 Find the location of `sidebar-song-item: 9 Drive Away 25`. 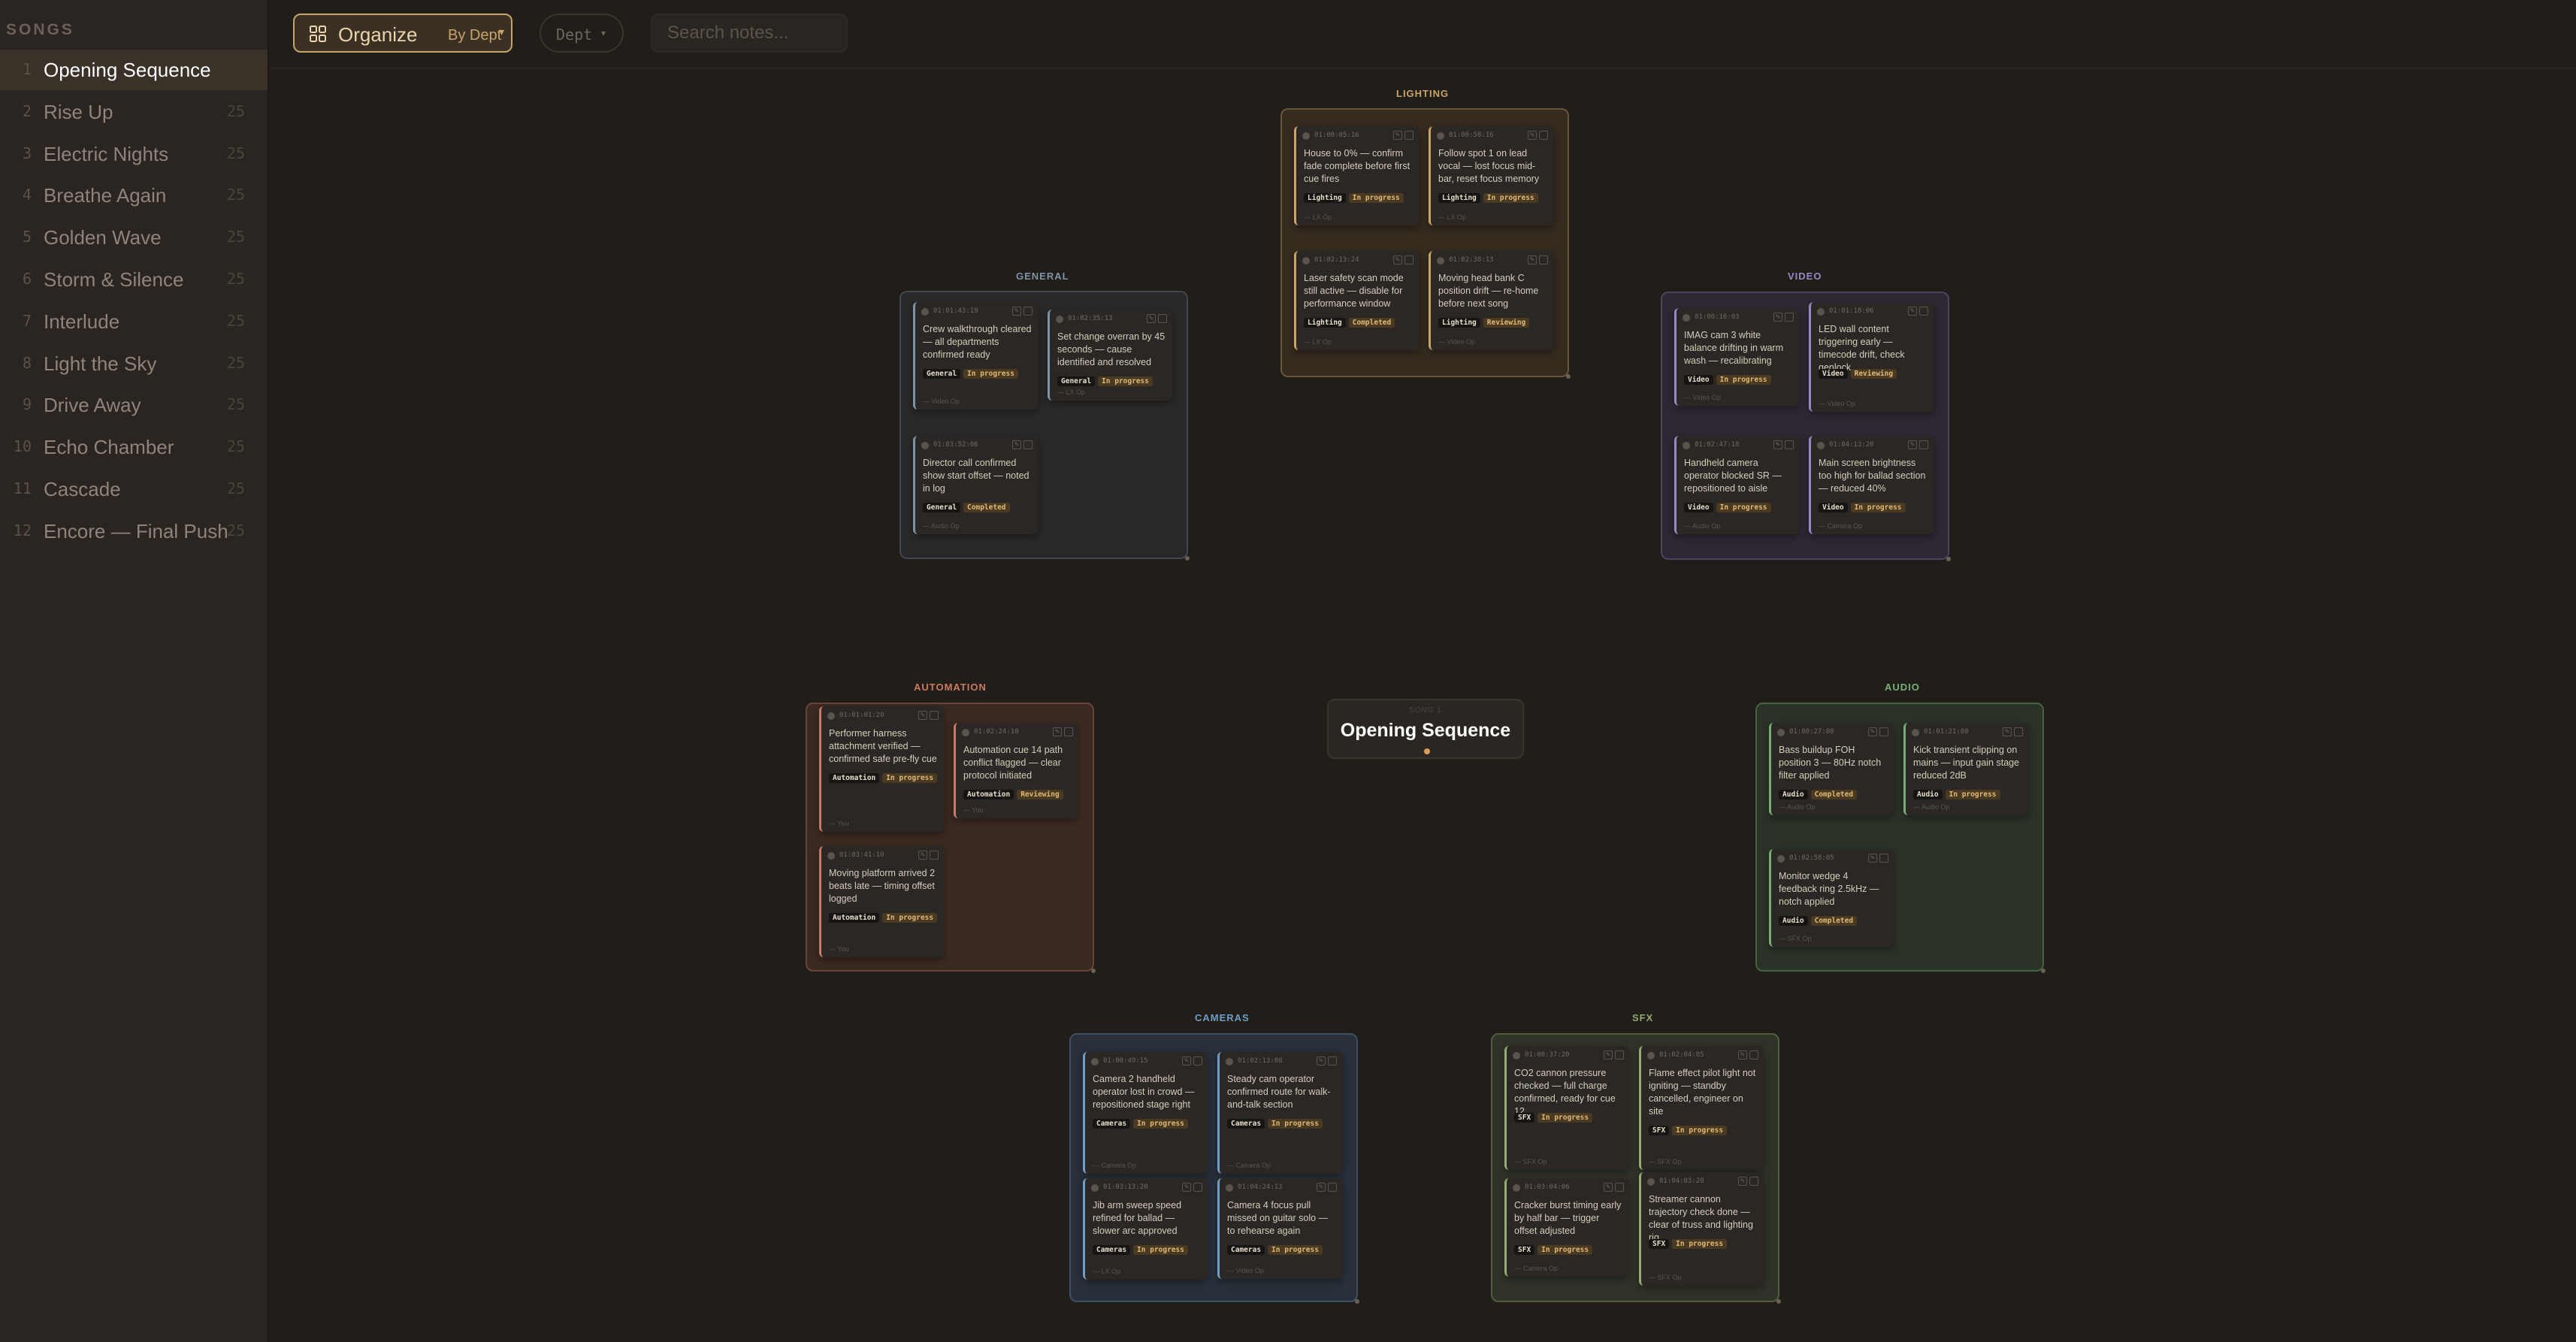

sidebar-song-item: 9 Drive Away 25 is located at coordinates (134, 405).